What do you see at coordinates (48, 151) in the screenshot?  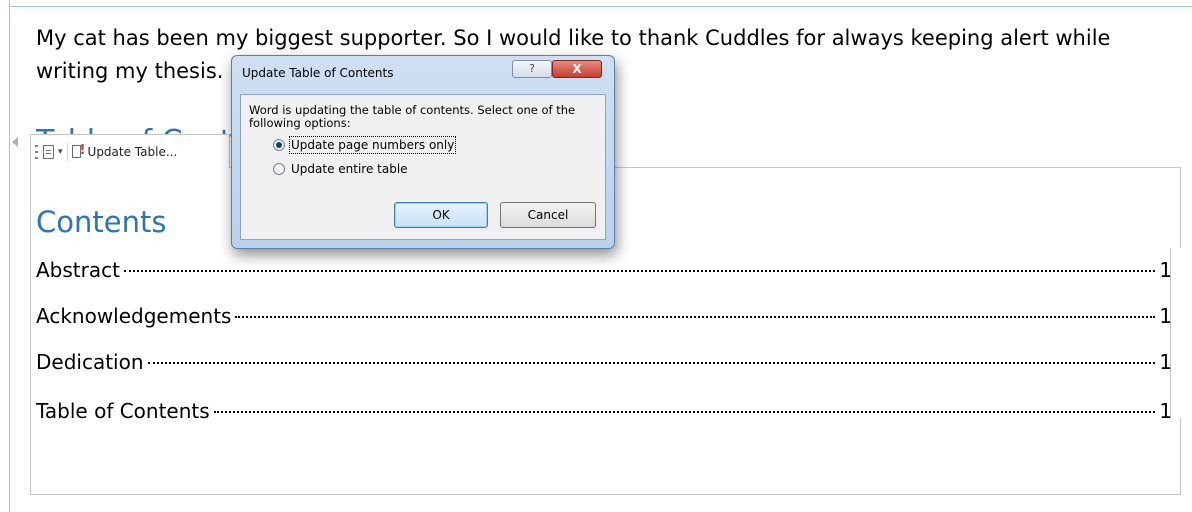 I see `toc-icon` at bounding box center [48, 151].